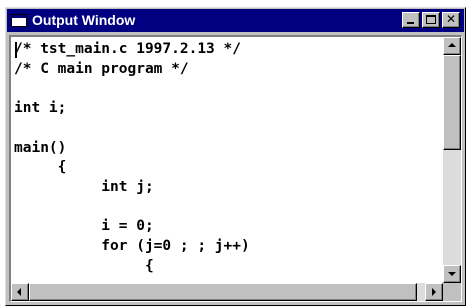  Describe the element at coordinates (40, 108) in the screenshot. I see `code-line: int i;` at that location.